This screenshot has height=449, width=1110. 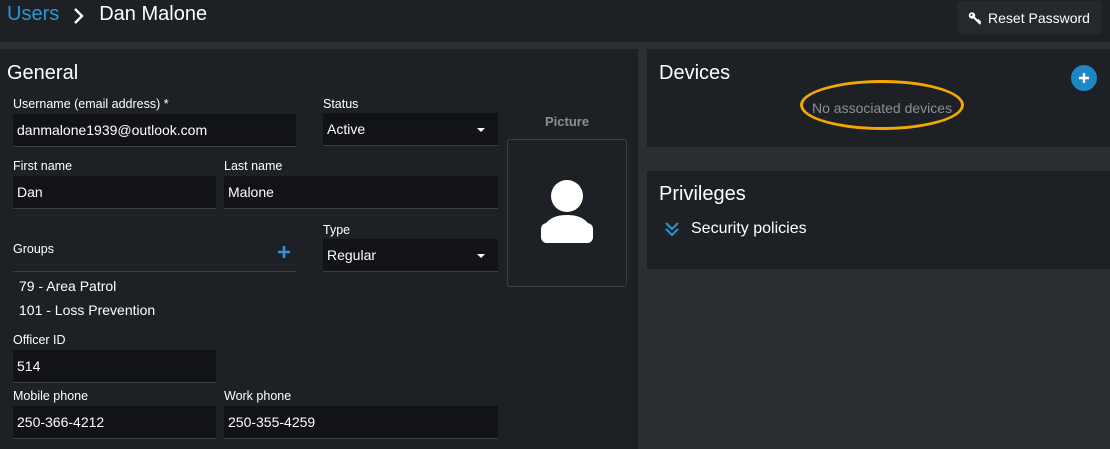 I want to click on reset-password-button: Reset Password, so click(x=1029, y=17).